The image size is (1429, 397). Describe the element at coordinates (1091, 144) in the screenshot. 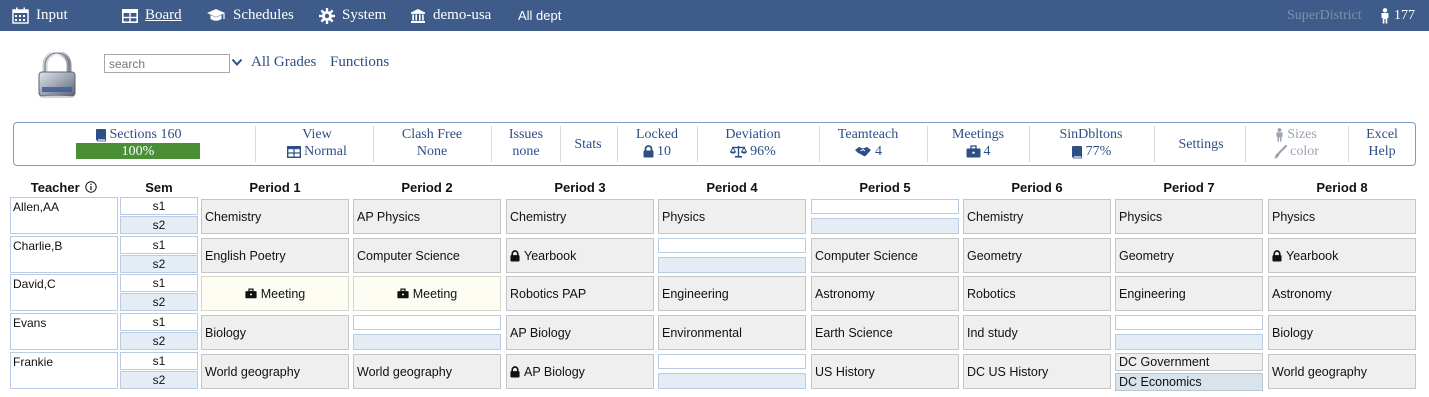

I see `stat-sindbltons: SinDbltons 77%` at that location.